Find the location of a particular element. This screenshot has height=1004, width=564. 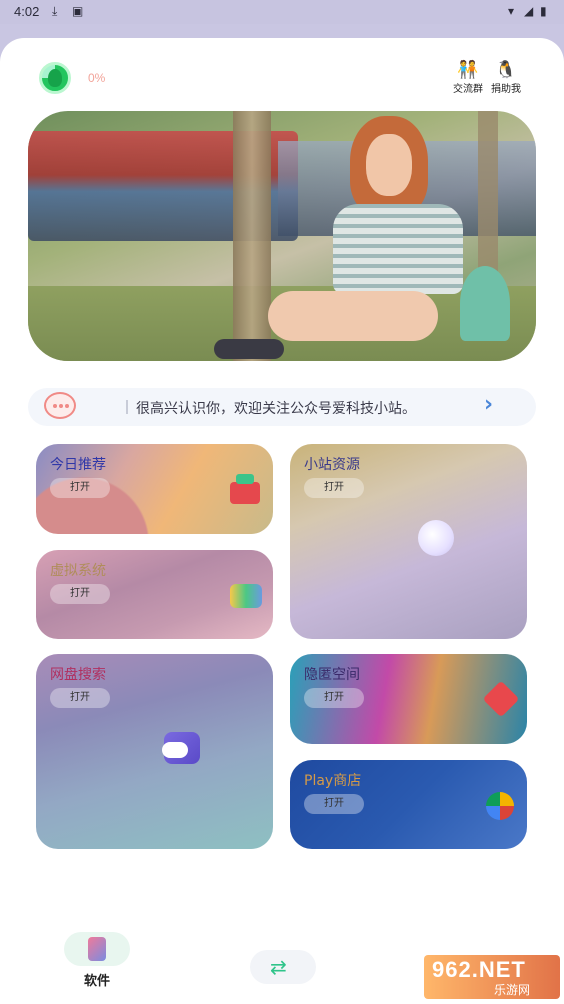

heart-chevron-icon is located at coordinates (501, 699).